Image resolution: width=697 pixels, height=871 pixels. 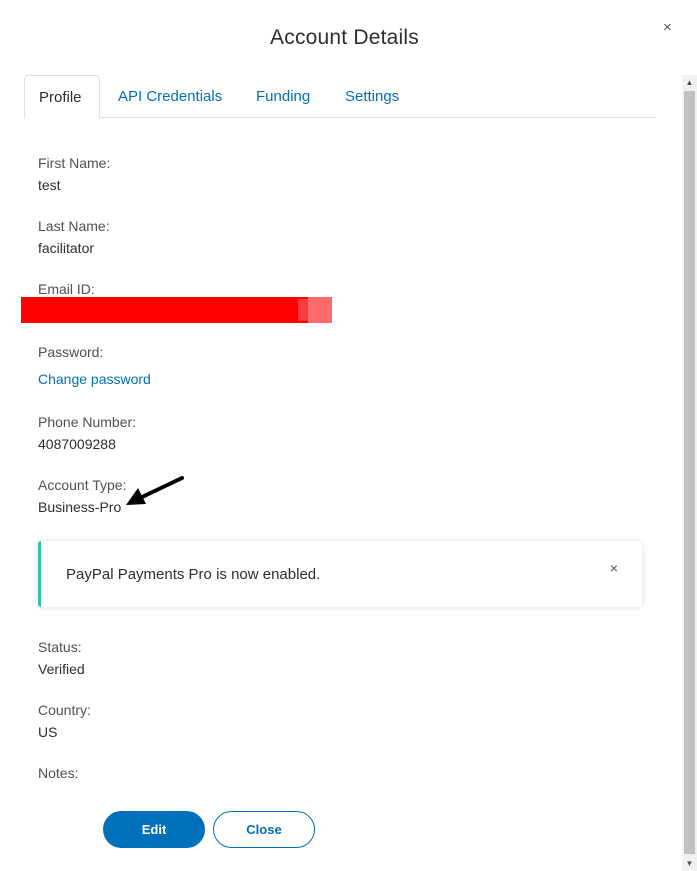 What do you see at coordinates (94, 379) in the screenshot?
I see `change-password-link: Change password` at bounding box center [94, 379].